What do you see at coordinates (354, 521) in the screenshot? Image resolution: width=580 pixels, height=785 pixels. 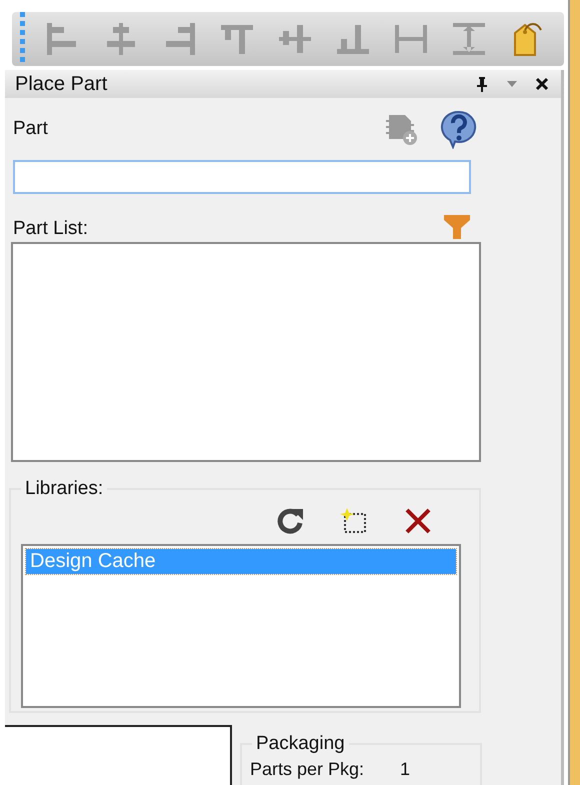 I see `new-library-icon` at bounding box center [354, 521].